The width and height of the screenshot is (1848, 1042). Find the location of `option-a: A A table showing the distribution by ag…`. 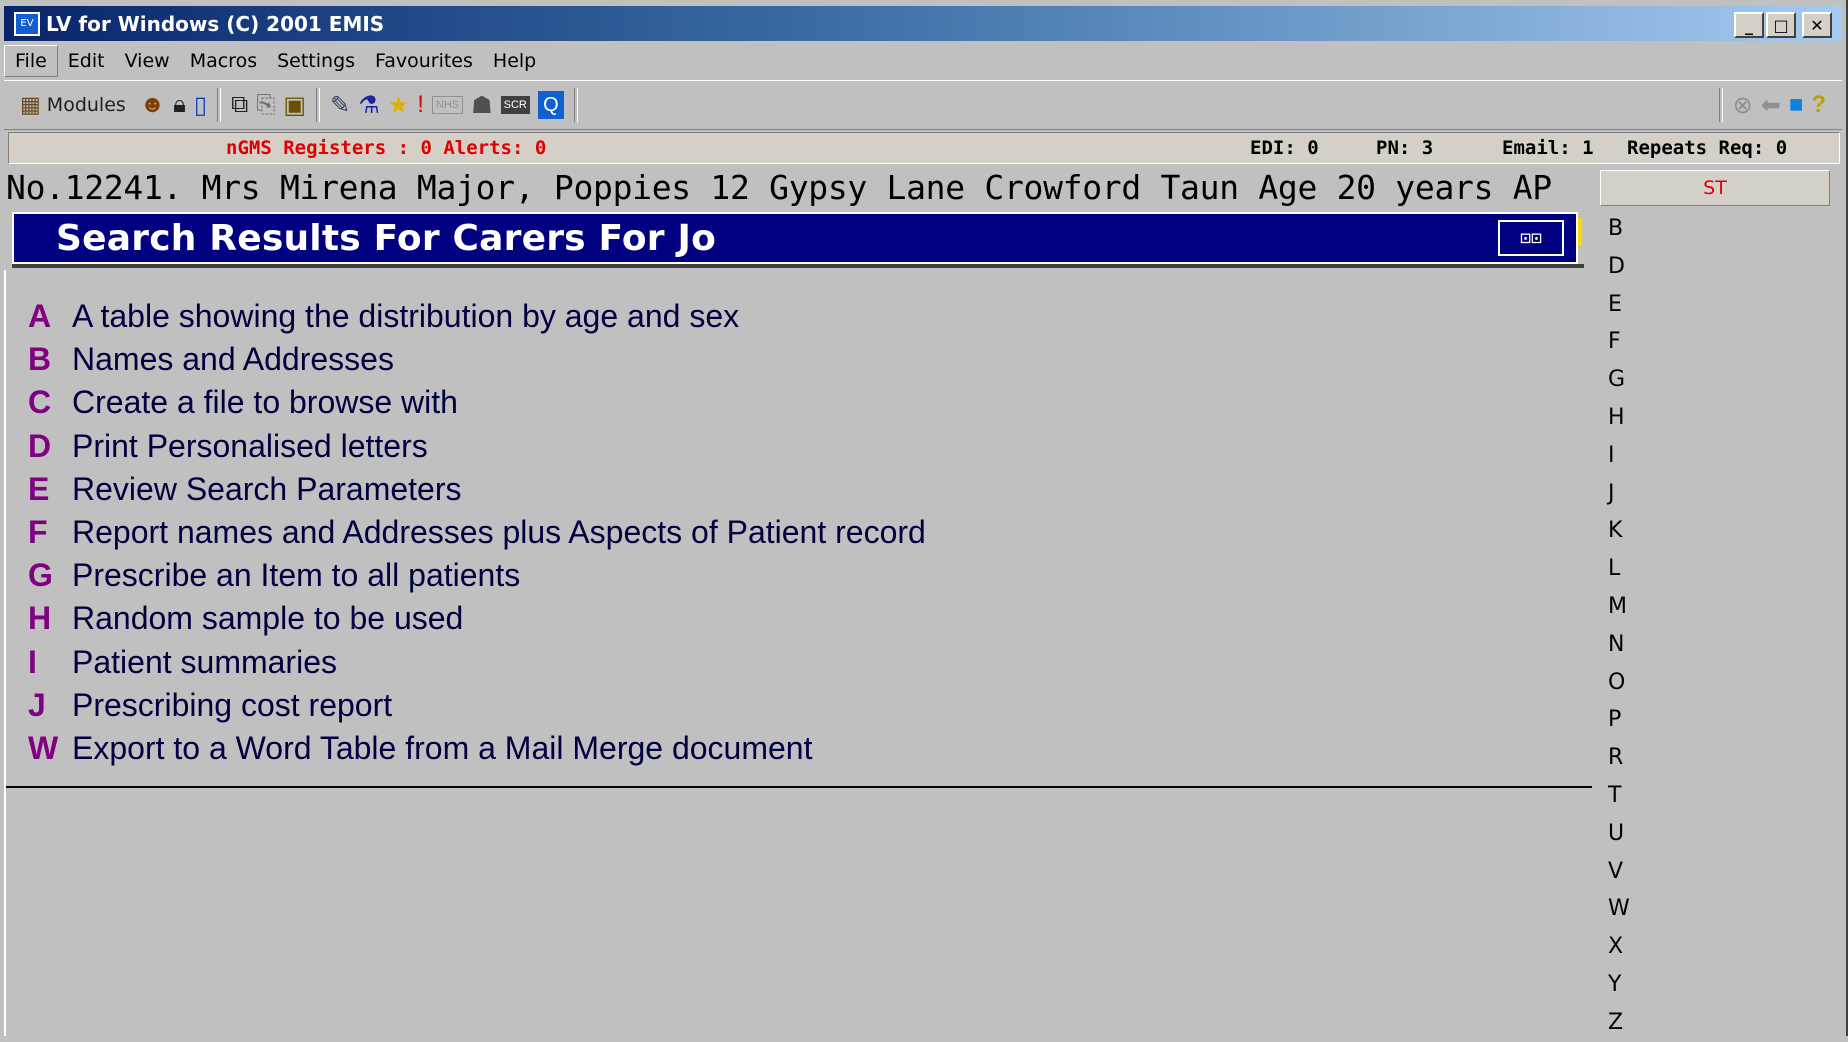

option-a: A A table showing the distribution by ag… is located at coordinates (477, 316).